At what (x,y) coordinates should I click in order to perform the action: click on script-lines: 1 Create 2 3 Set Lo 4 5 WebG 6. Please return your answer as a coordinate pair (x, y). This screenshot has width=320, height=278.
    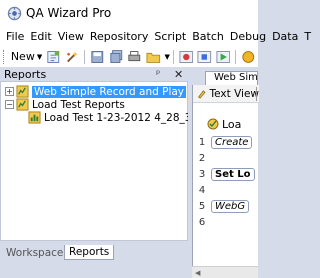
    Looking at the image, I should click on (226, 182).